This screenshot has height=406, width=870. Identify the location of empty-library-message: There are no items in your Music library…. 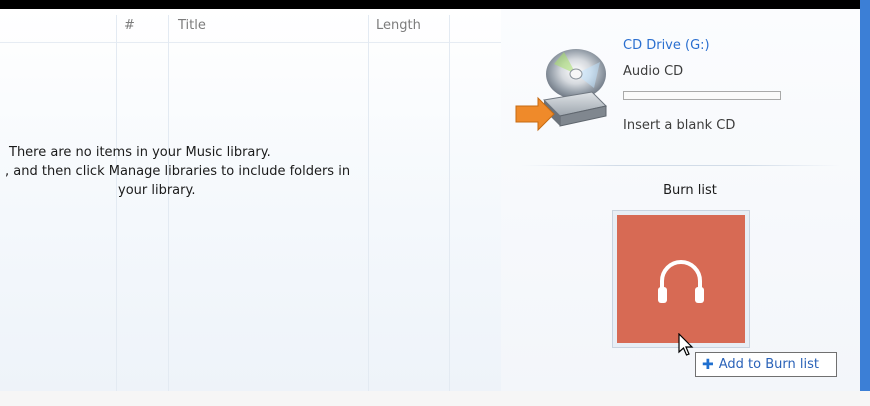
(140, 152).